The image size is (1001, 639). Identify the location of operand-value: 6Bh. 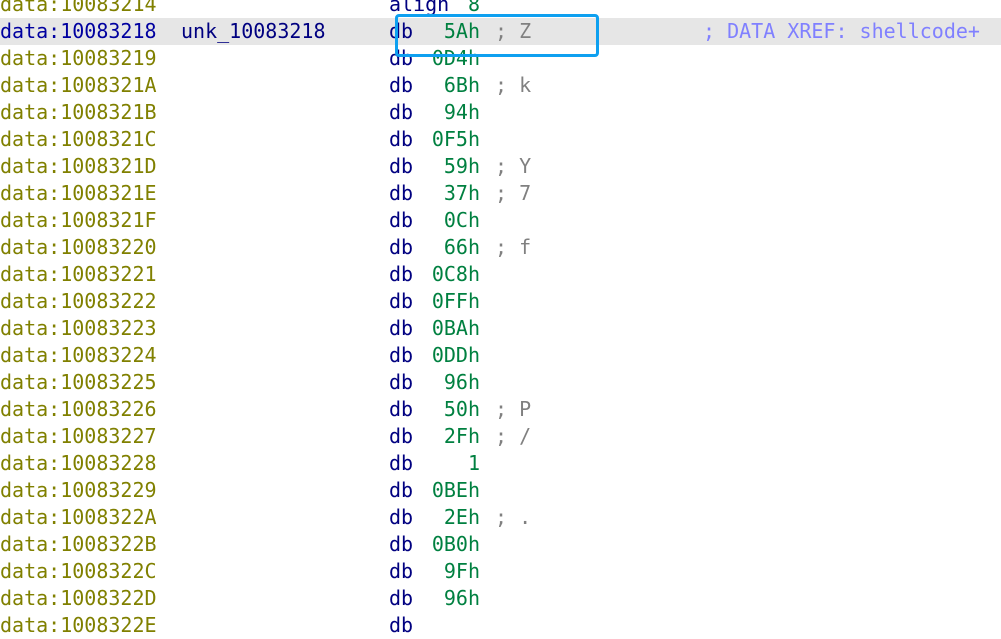
(450, 85).